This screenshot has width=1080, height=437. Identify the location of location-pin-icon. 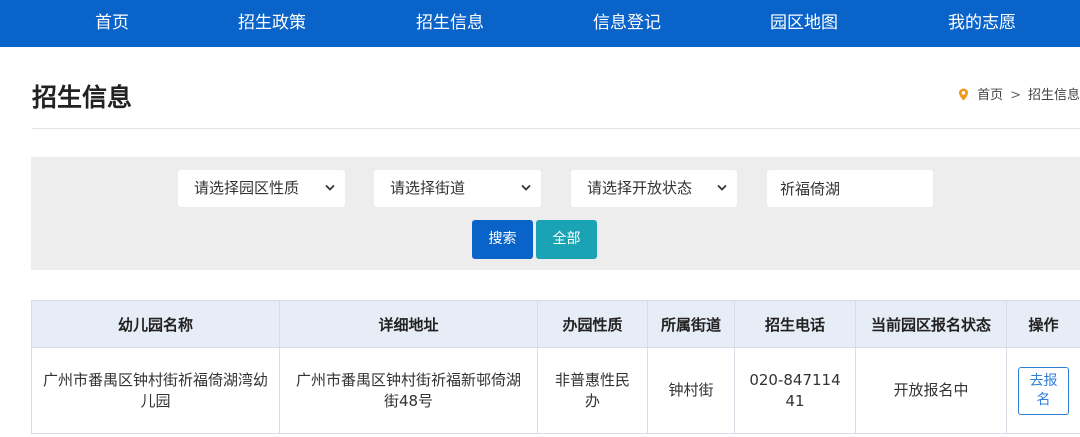
(964, 94).